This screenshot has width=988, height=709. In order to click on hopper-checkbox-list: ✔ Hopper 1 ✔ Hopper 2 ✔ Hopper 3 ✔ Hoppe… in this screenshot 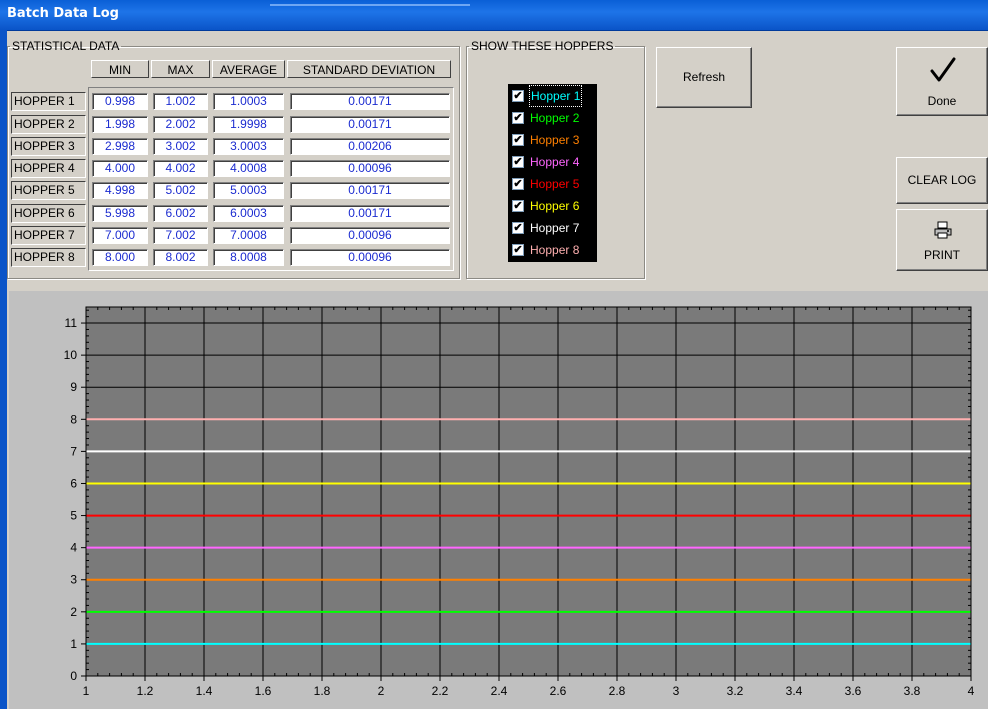, I will do `click(552, 173)`.